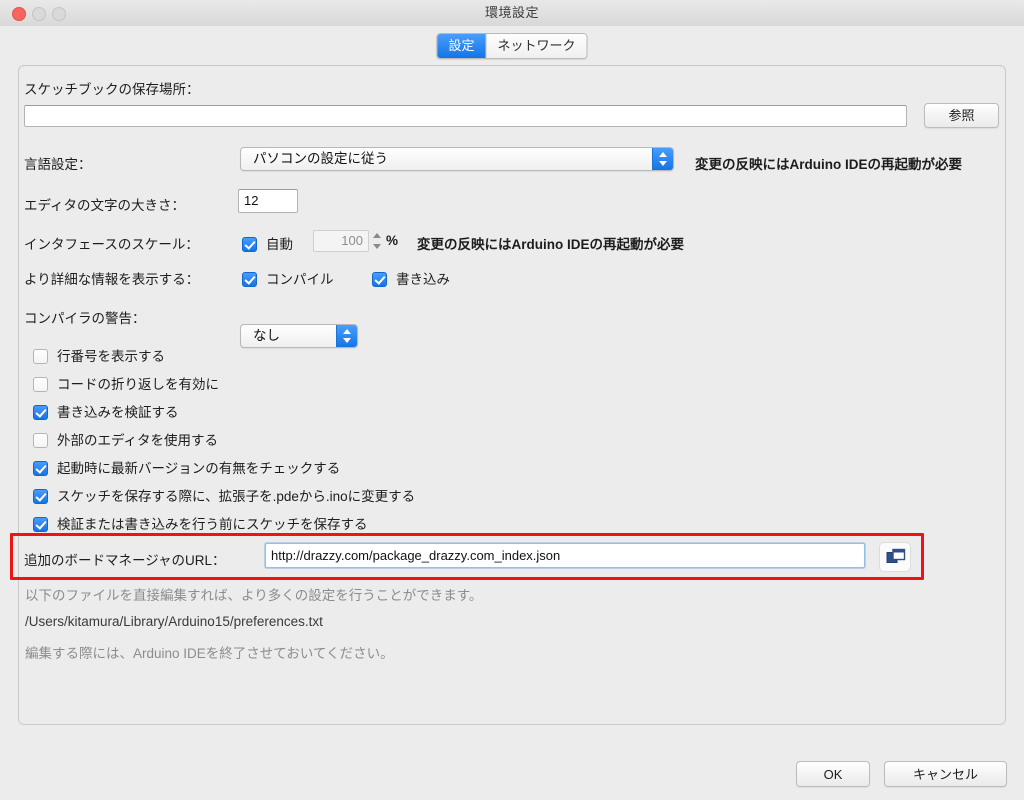 This screenshot has height=800, width=1024. I want to click on cancel-button: キャンセル, so click(945, 774).